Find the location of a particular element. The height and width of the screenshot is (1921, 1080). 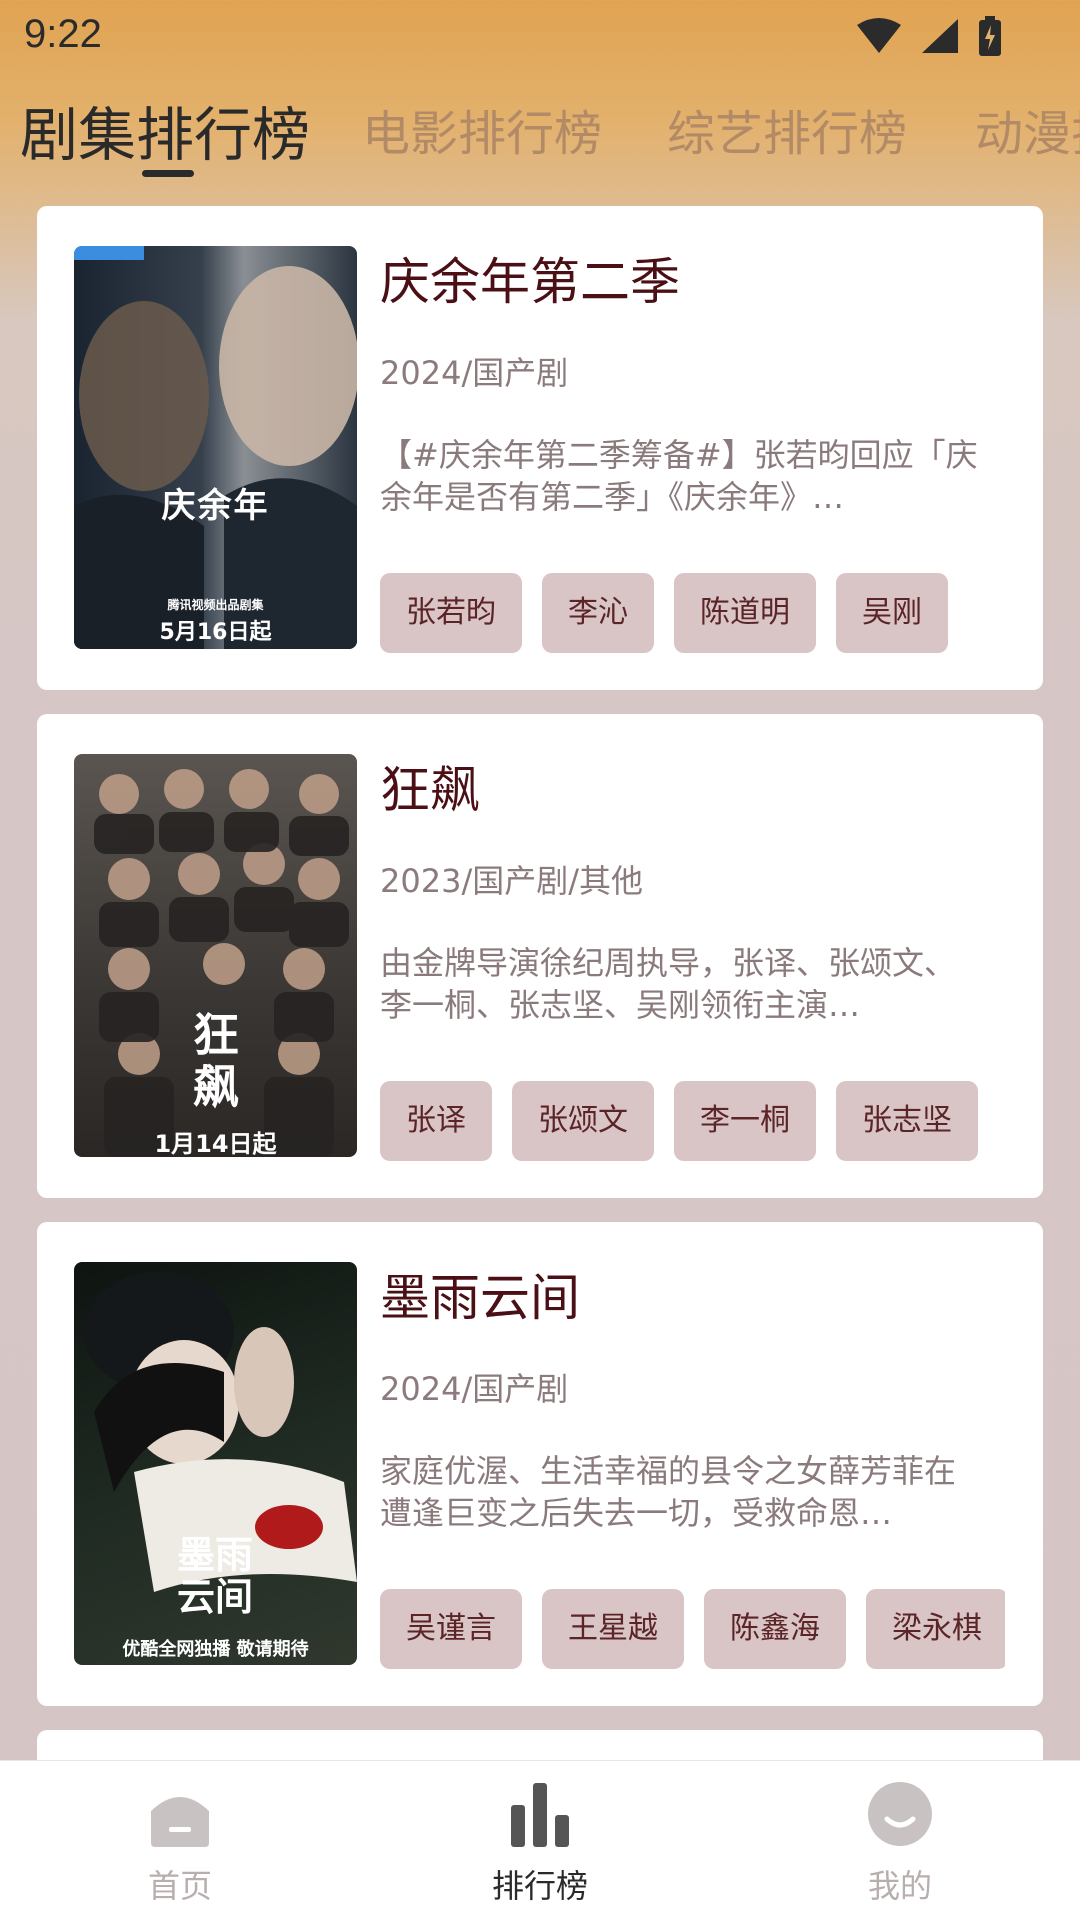

nav-profile: 我的 is located at coordinates (900, 1841).